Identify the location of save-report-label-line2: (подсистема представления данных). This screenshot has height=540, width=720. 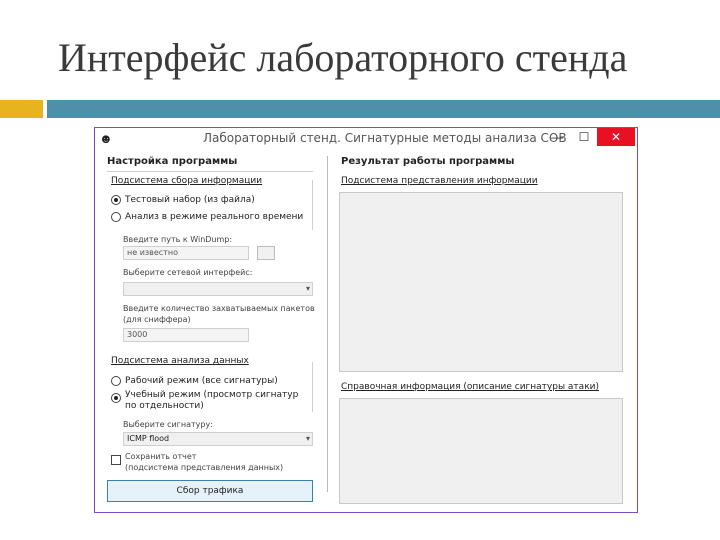
(204, 467).